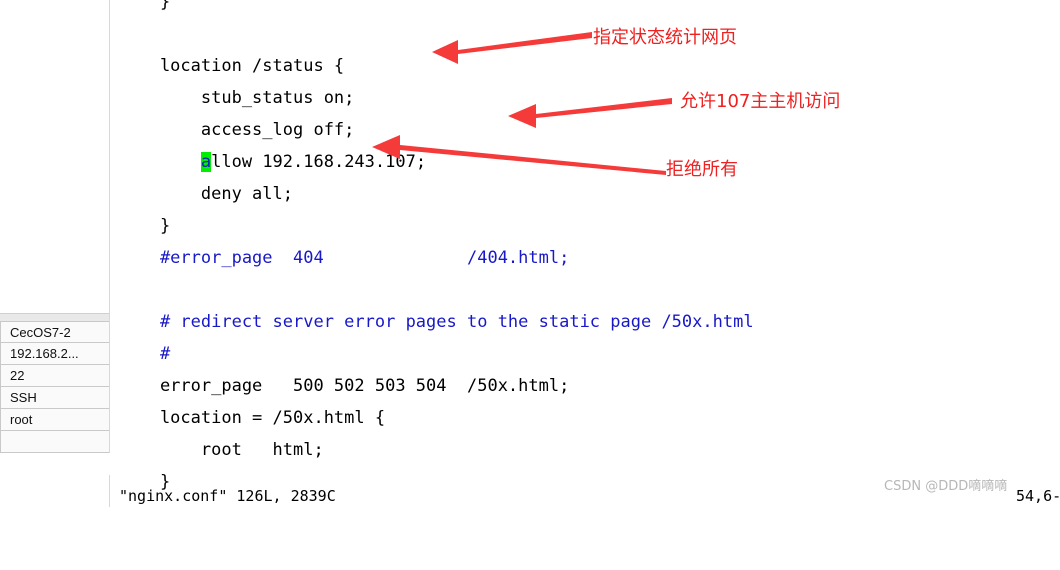 Image resolution: width=1060 pixels, height=570 pixels. What do you see at coordinates (221, 450) in the screenshot?
I see `terminal-text-span: root html;` at bounding box center [221, 450].